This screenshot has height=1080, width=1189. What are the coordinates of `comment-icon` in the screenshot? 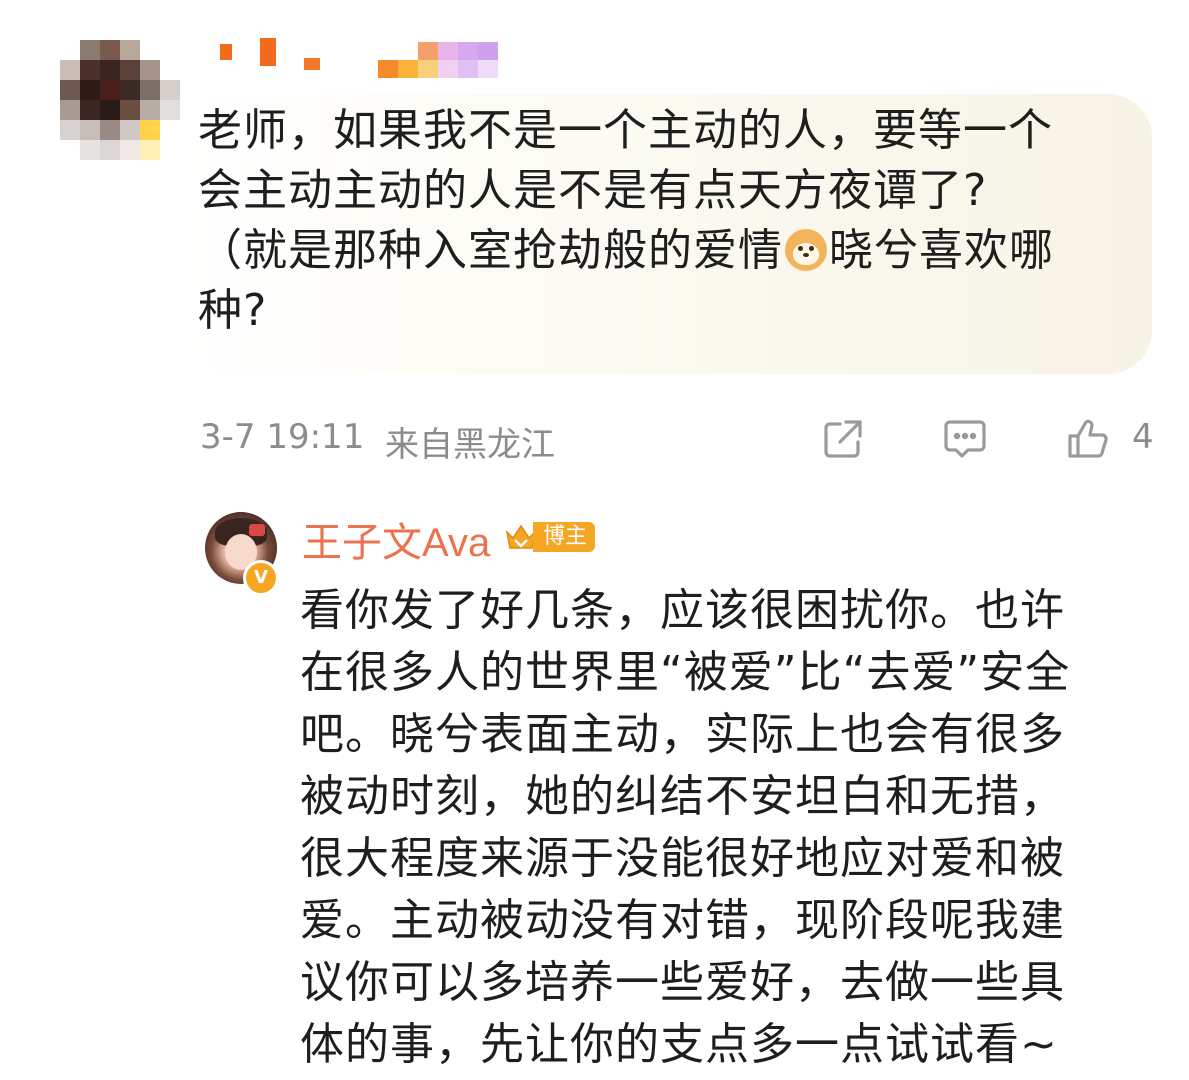 It's located at (965, 439).